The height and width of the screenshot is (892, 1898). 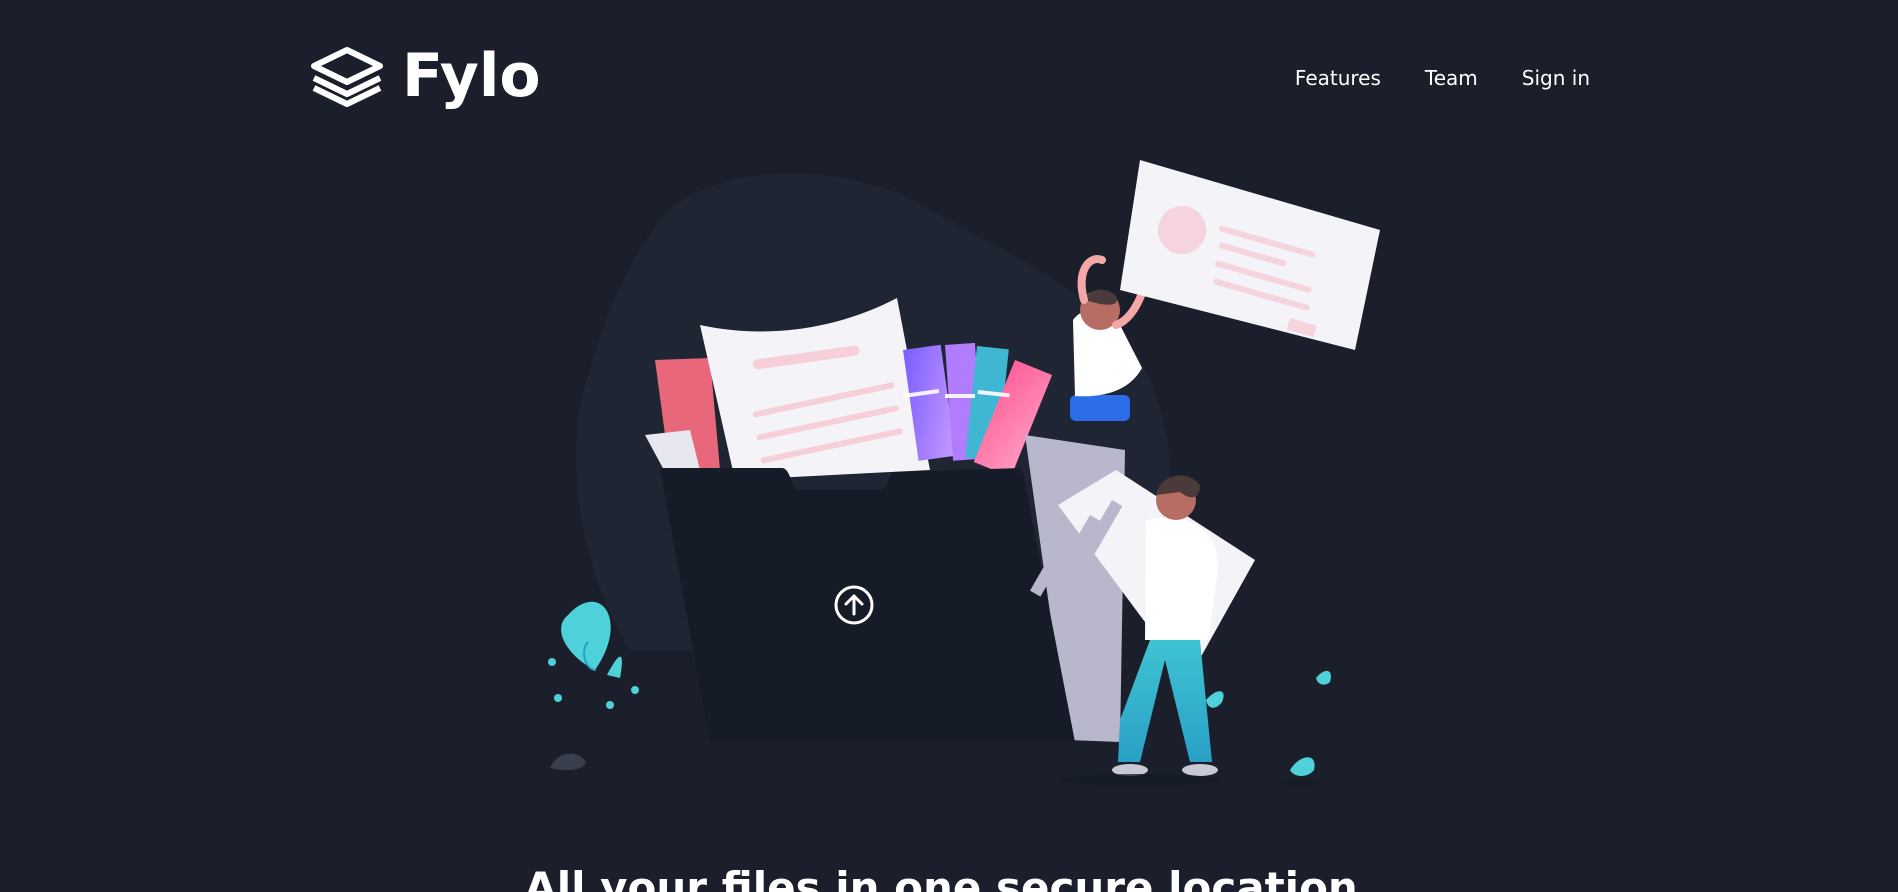 I want to click on leaves-right, so click(x=1268, y=728).